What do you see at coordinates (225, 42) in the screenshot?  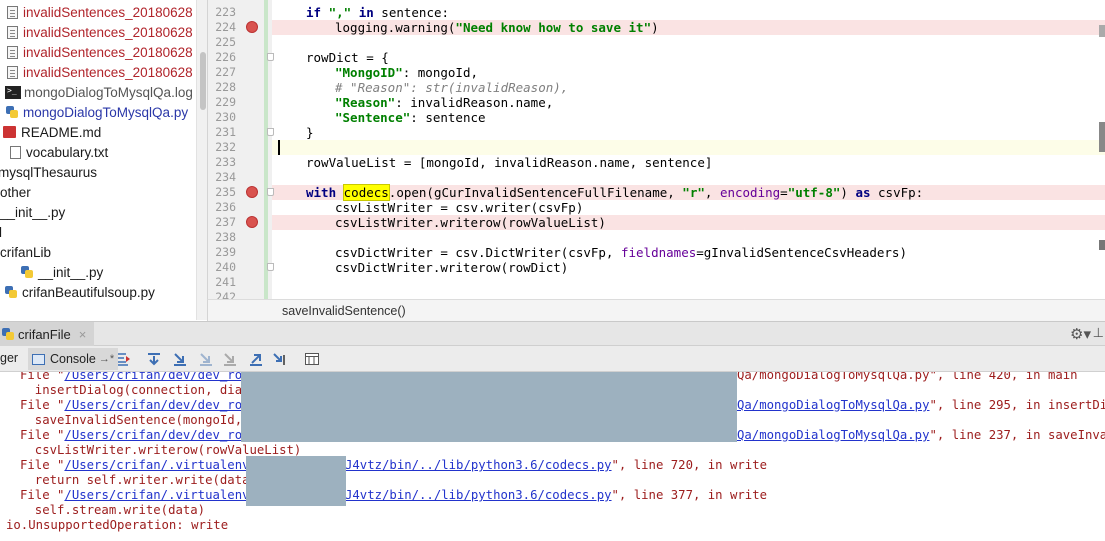 I see `line-number: 225` at bounding box center [225, 42].